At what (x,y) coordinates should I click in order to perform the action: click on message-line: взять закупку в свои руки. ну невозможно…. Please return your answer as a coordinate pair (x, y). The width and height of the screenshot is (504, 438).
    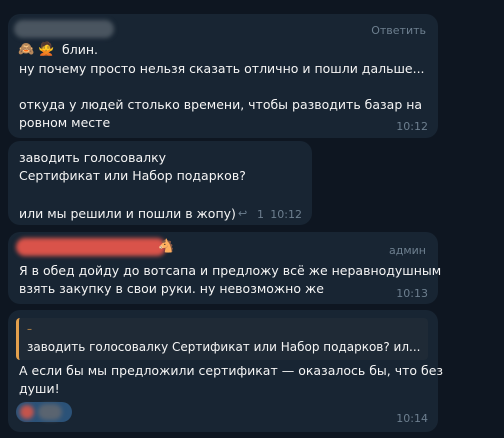
    Looking at the image, I should click on (171, 288).